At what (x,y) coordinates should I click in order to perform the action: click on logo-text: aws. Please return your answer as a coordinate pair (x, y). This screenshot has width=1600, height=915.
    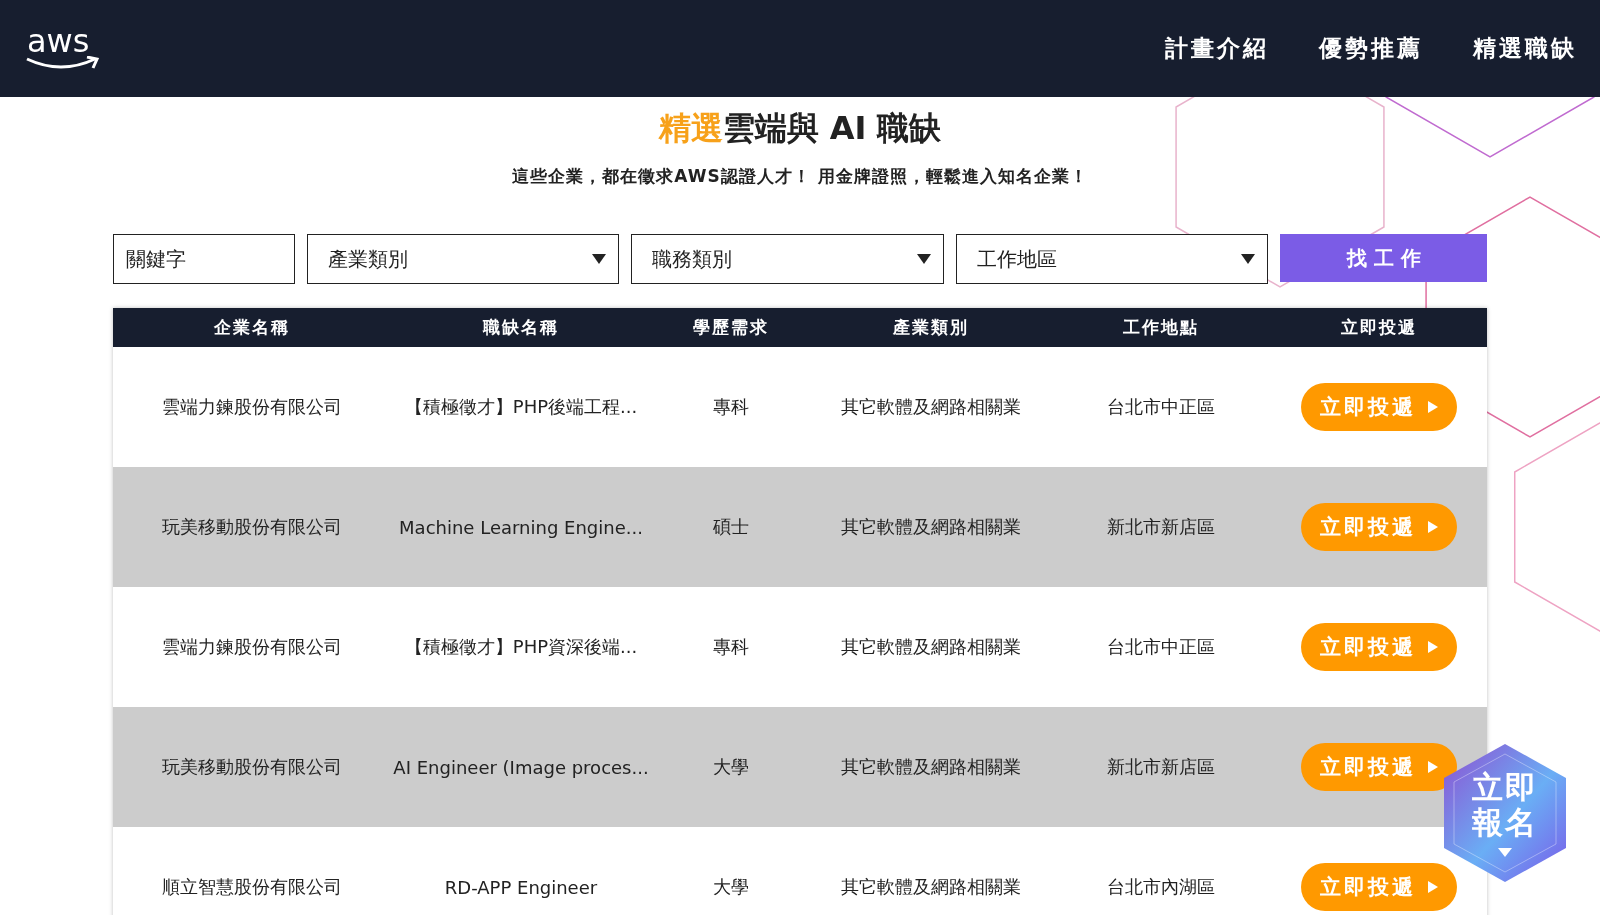
    Looking at the image, I should click on (58, 40).